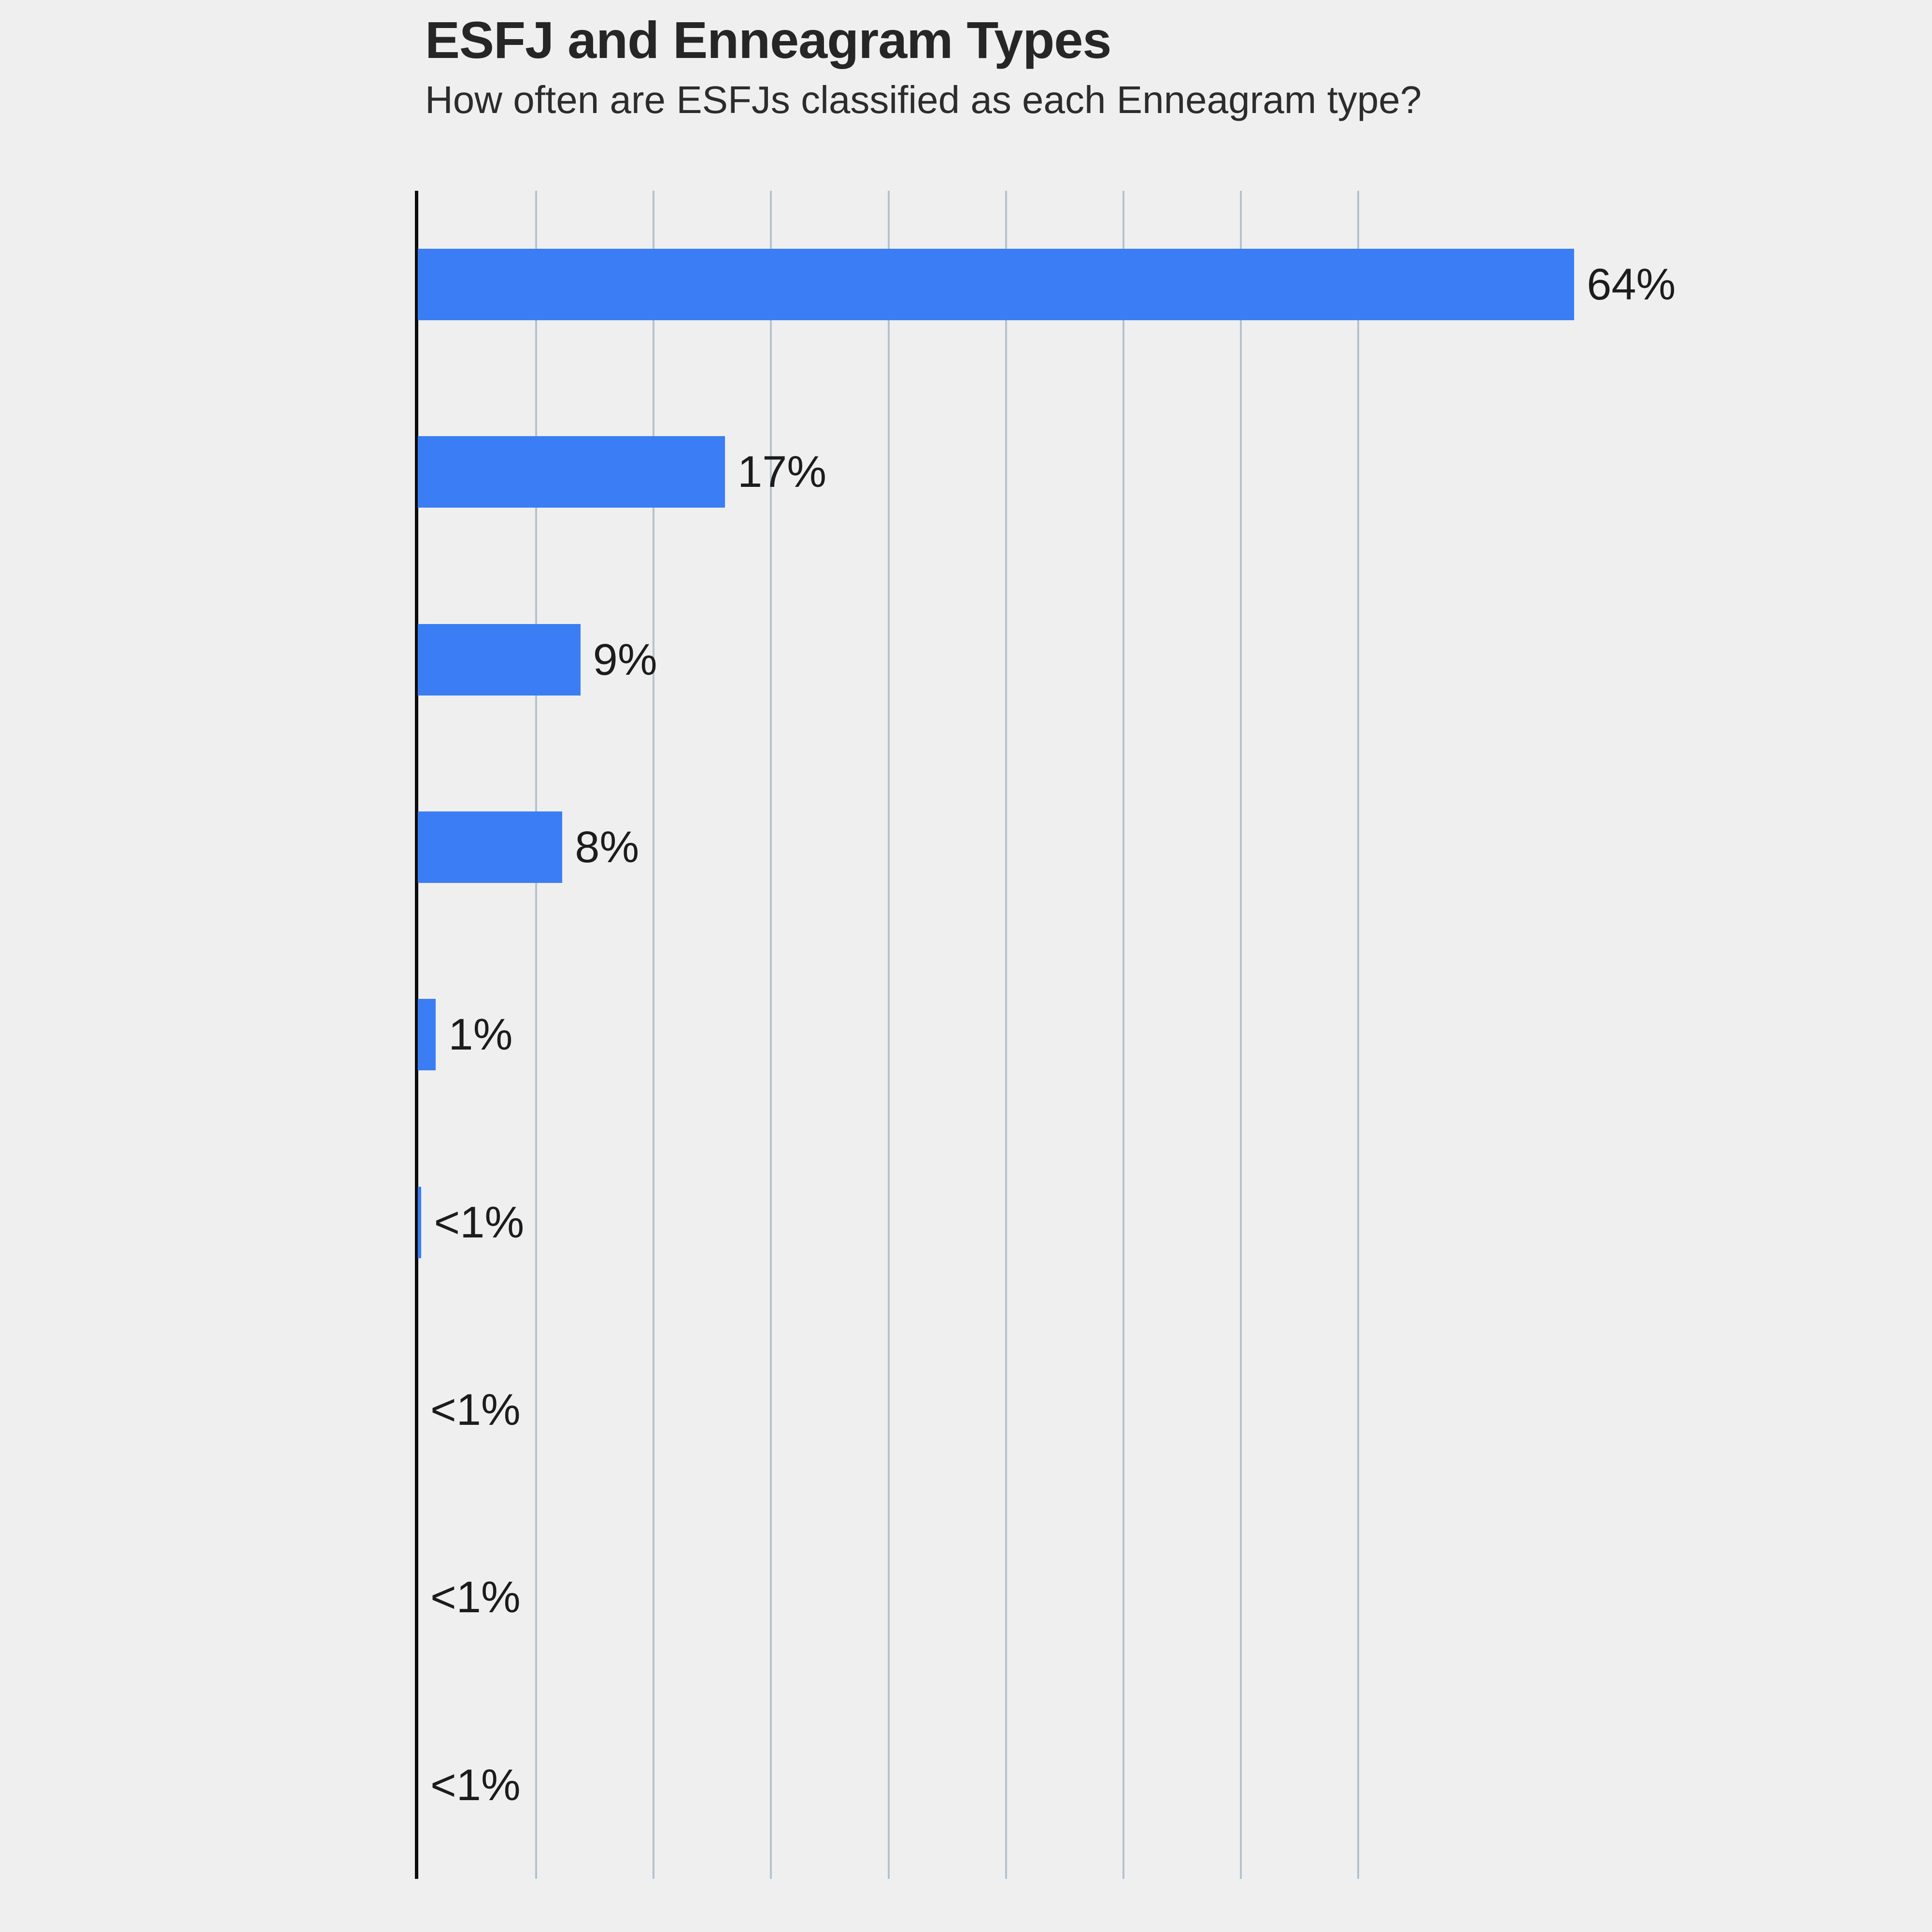 Image resolution: width=1932 pixels, height=1932 pixels. Describe the element at coordinates (480, 1035) in the screenshot. I see `bar-value-label: 1%` at that location.